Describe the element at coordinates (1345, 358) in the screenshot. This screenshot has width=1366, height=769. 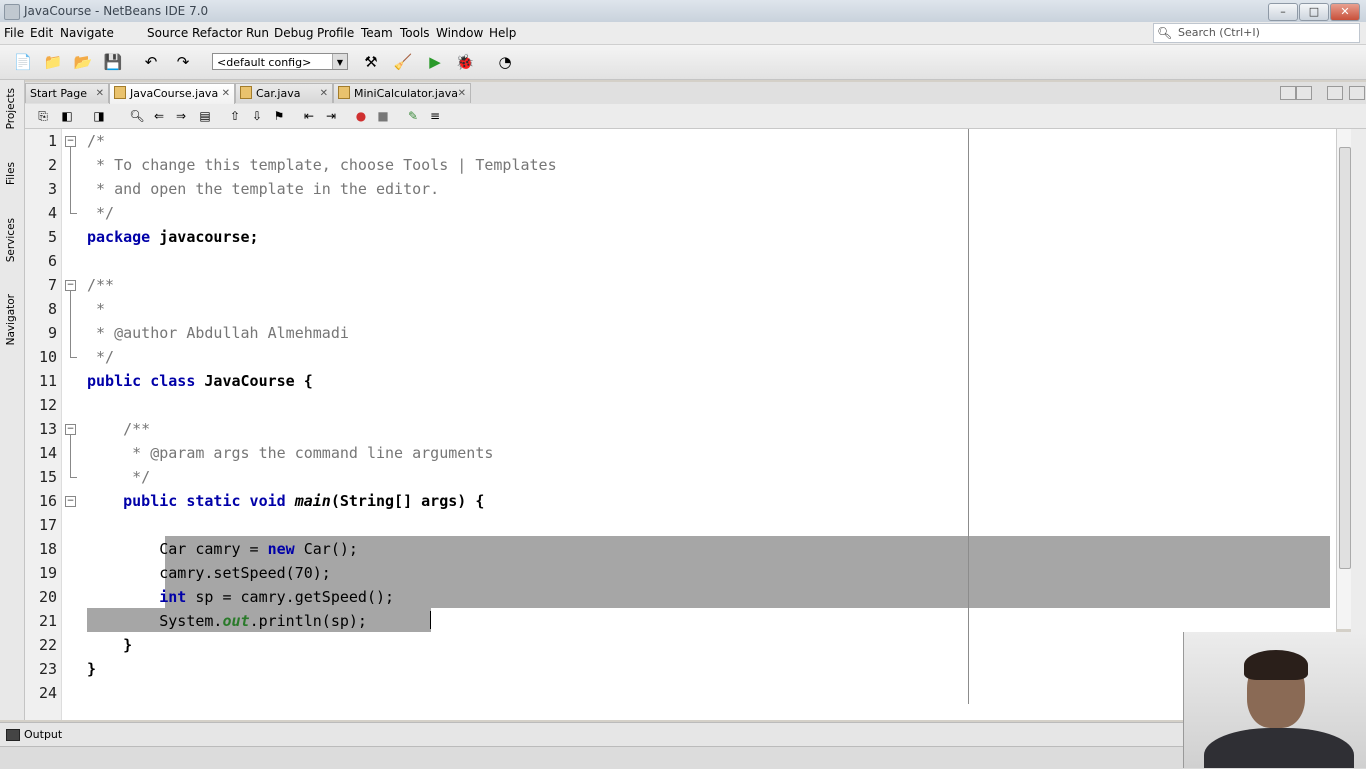
I see `scrollbar-thumb` at that location.